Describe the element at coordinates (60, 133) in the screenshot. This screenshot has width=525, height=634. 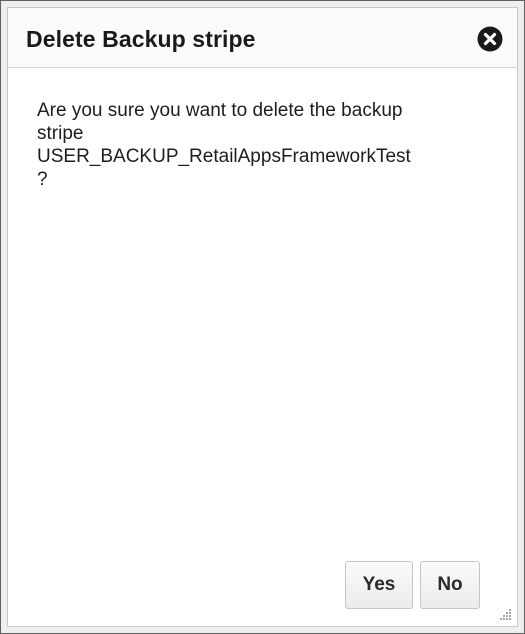
I see `message-line: stripe` at that location.